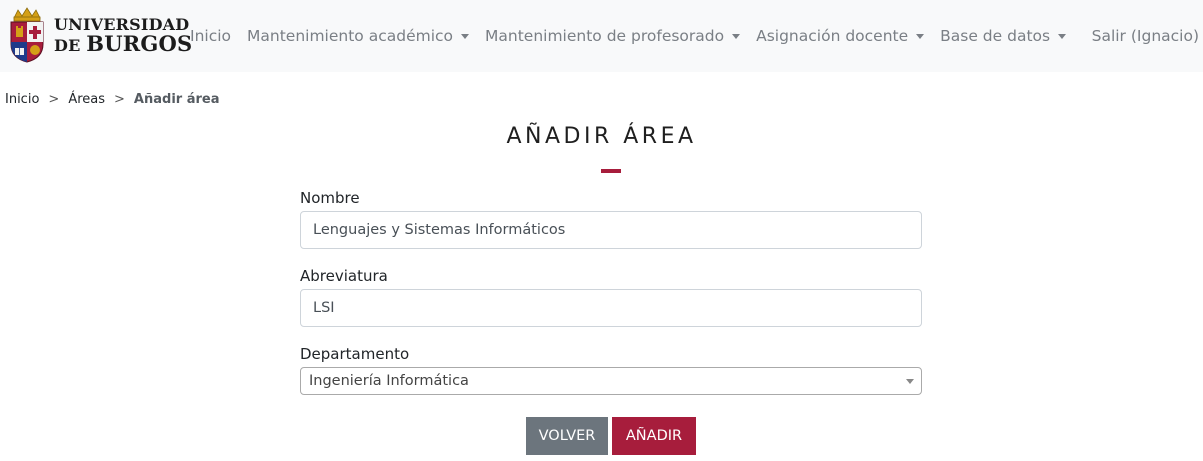  What do you see at coordinates (611, 171) in the screenshot?
I see `title-underline` at bounding box center [611, 171].